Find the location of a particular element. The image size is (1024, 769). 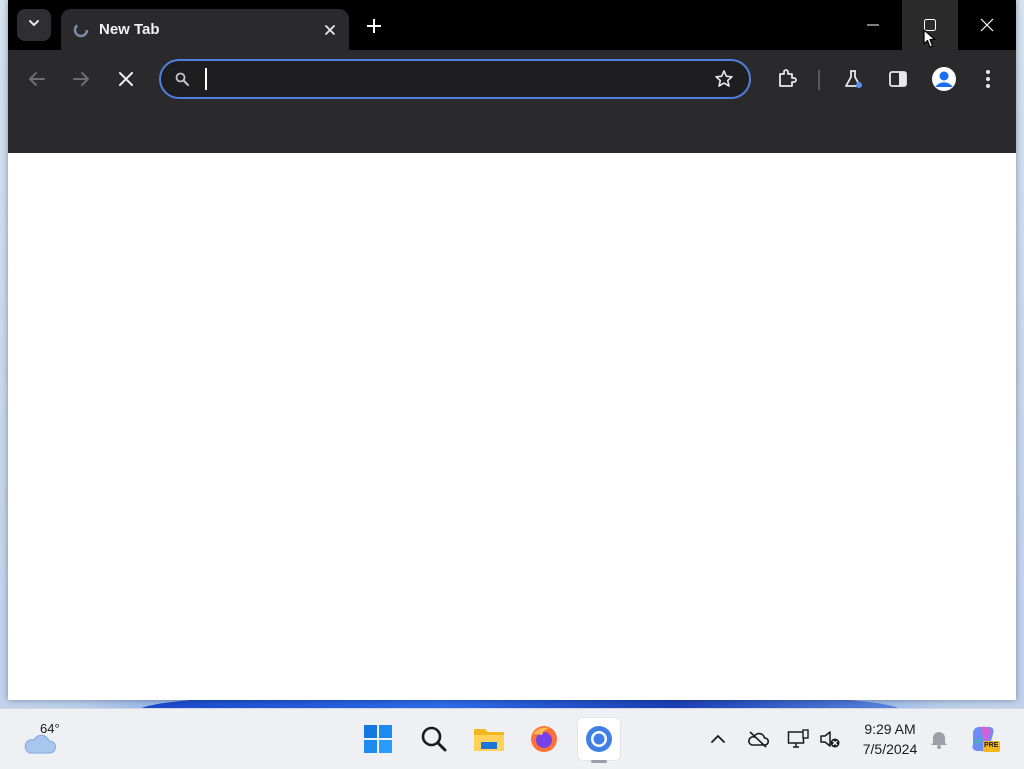

plus-icon is located at coordinates (374, 26).